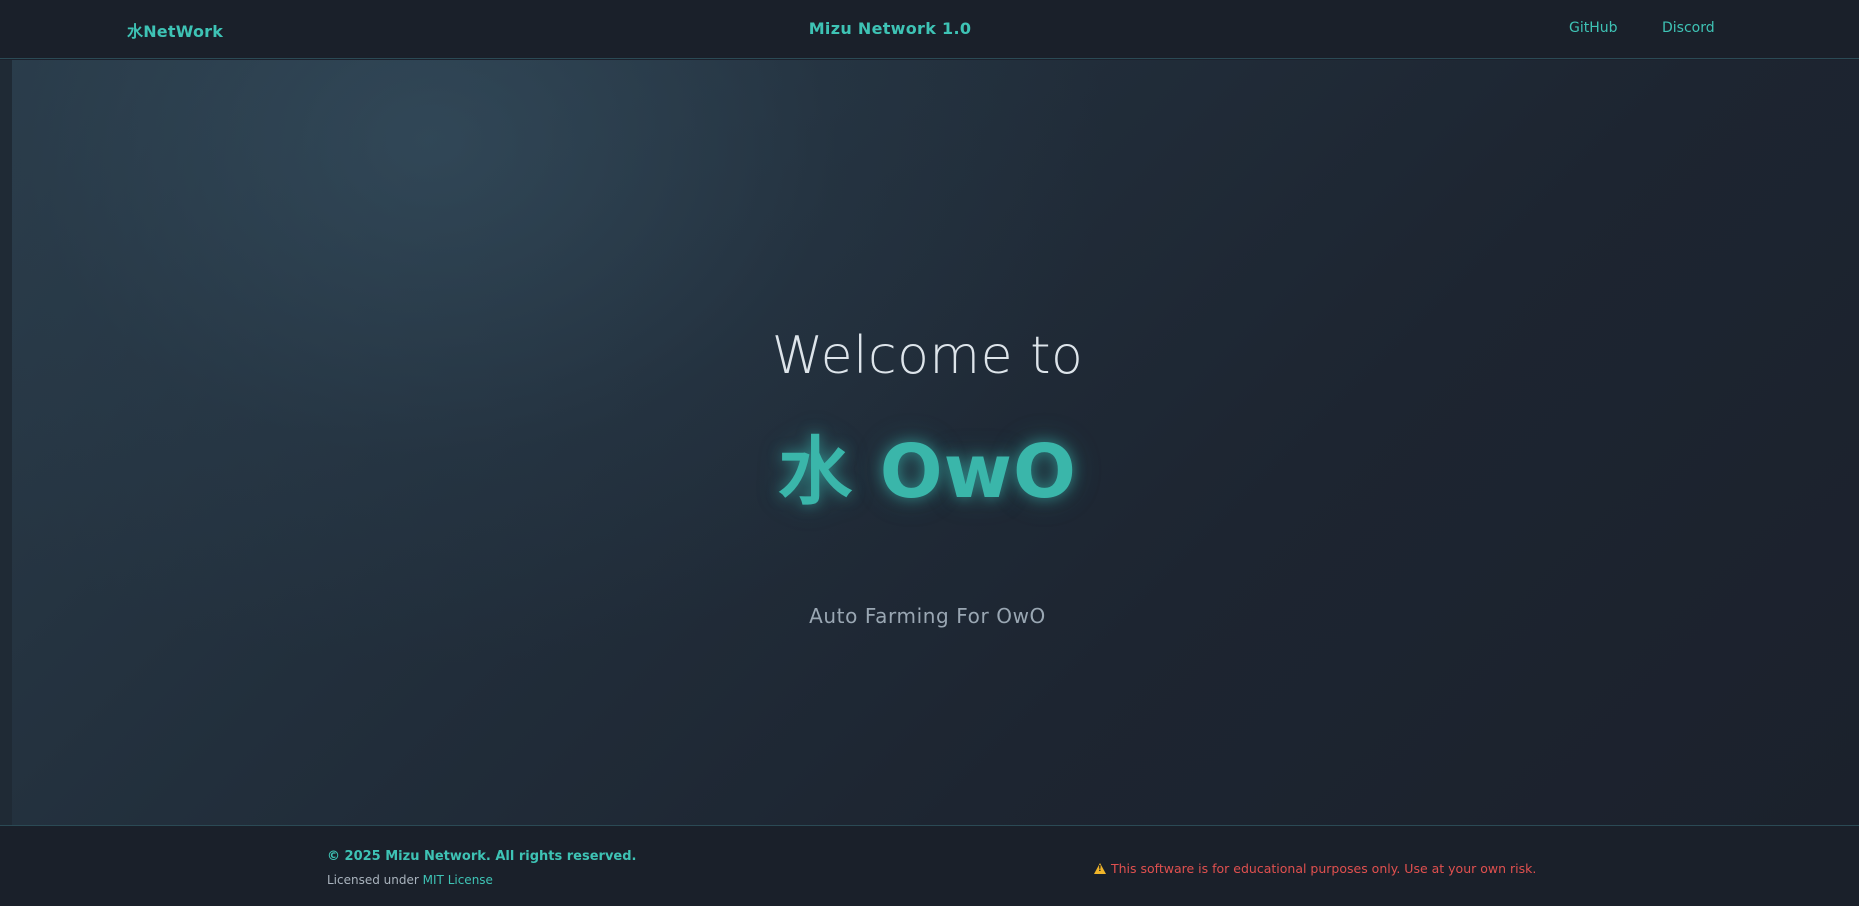 The image size is (1859, 906). Describe the element at coordinates (1593, 28) in the screenshot. I see `nav-link-github: GitHub` at that location.